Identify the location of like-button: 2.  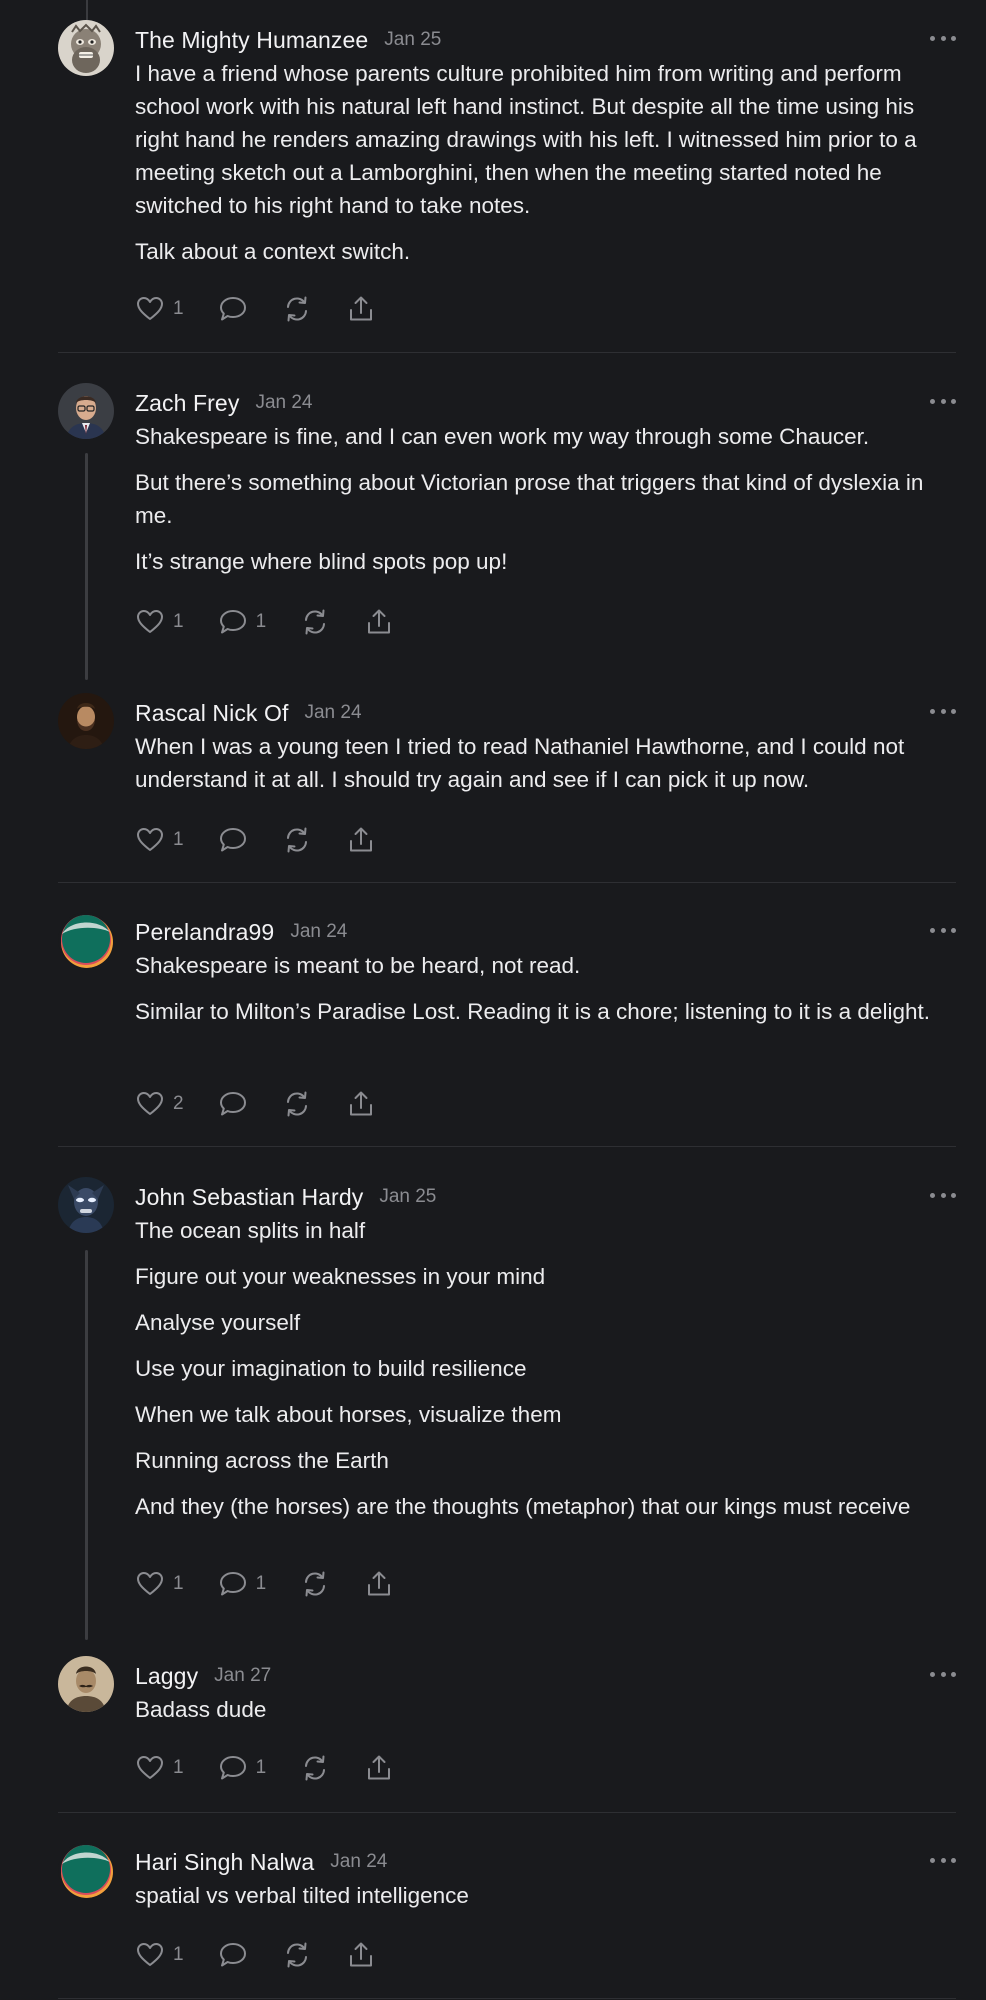
(159, 1104).